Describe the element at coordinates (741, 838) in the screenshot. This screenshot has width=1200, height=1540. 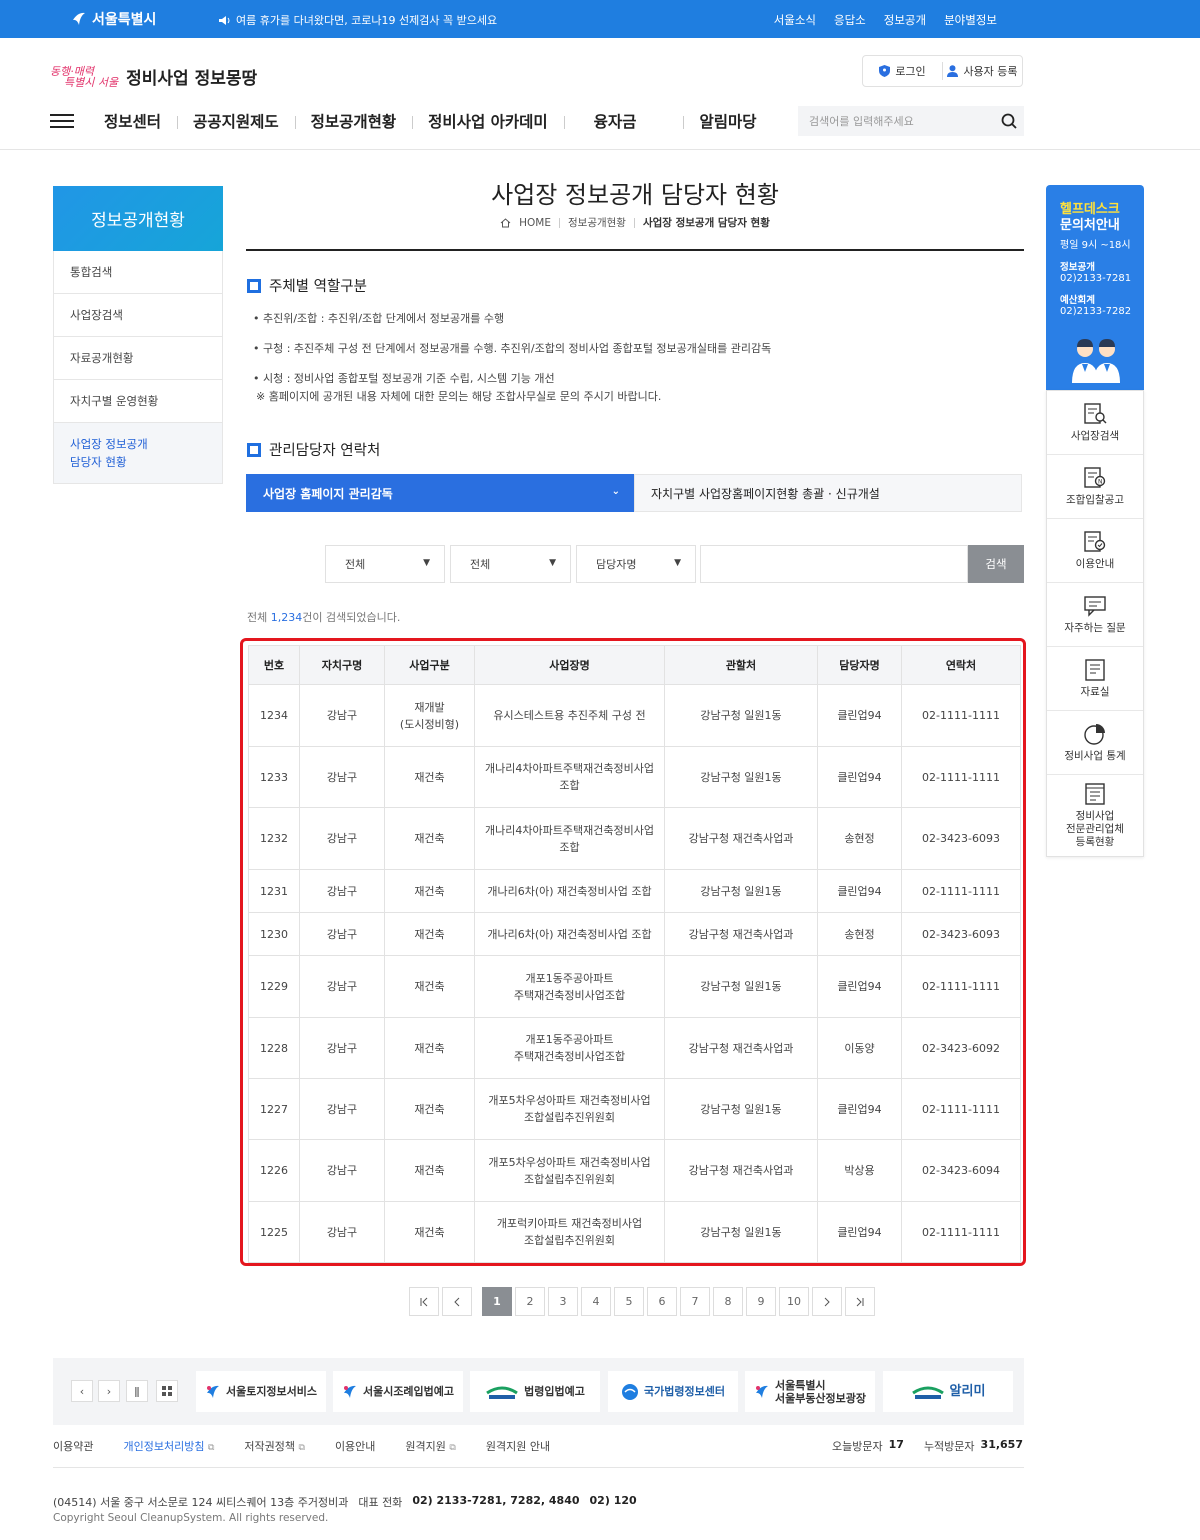
I see `cell-office: 강남구청 재건축사업과` at that location.